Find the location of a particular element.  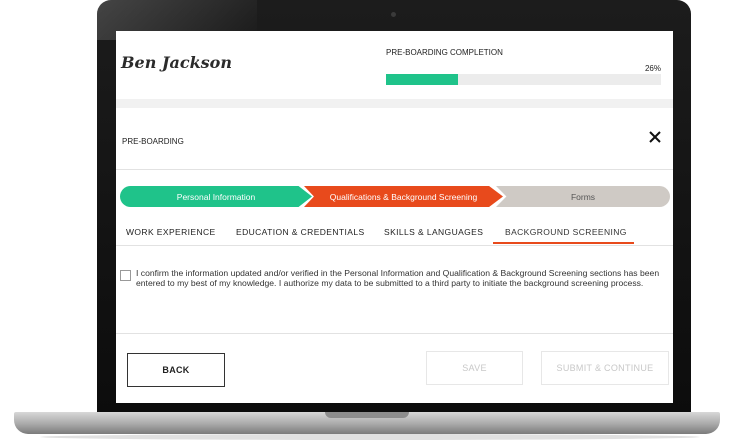

close-icon is located at coordinates (655, 137).